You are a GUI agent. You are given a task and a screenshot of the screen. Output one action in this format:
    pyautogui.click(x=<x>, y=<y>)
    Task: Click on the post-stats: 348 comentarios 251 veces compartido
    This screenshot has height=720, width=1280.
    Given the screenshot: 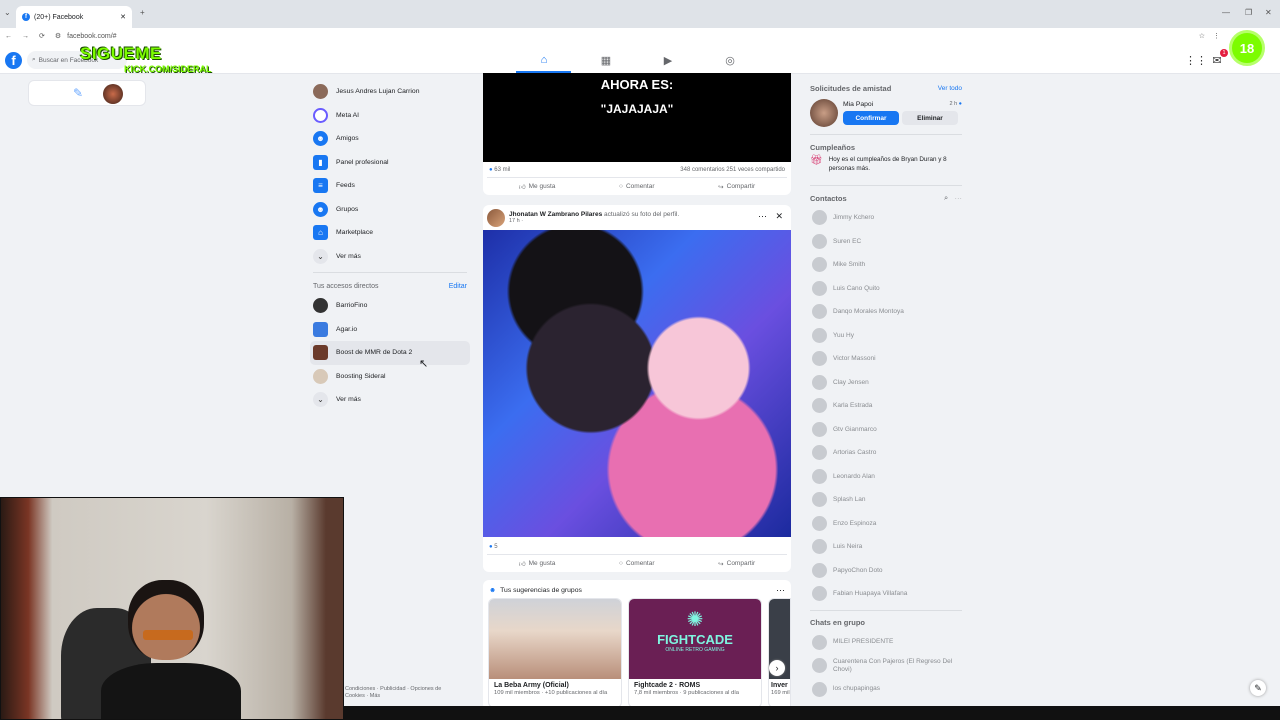 What is the action you would take?
    pyautogui.click(x=732, y=170)
    